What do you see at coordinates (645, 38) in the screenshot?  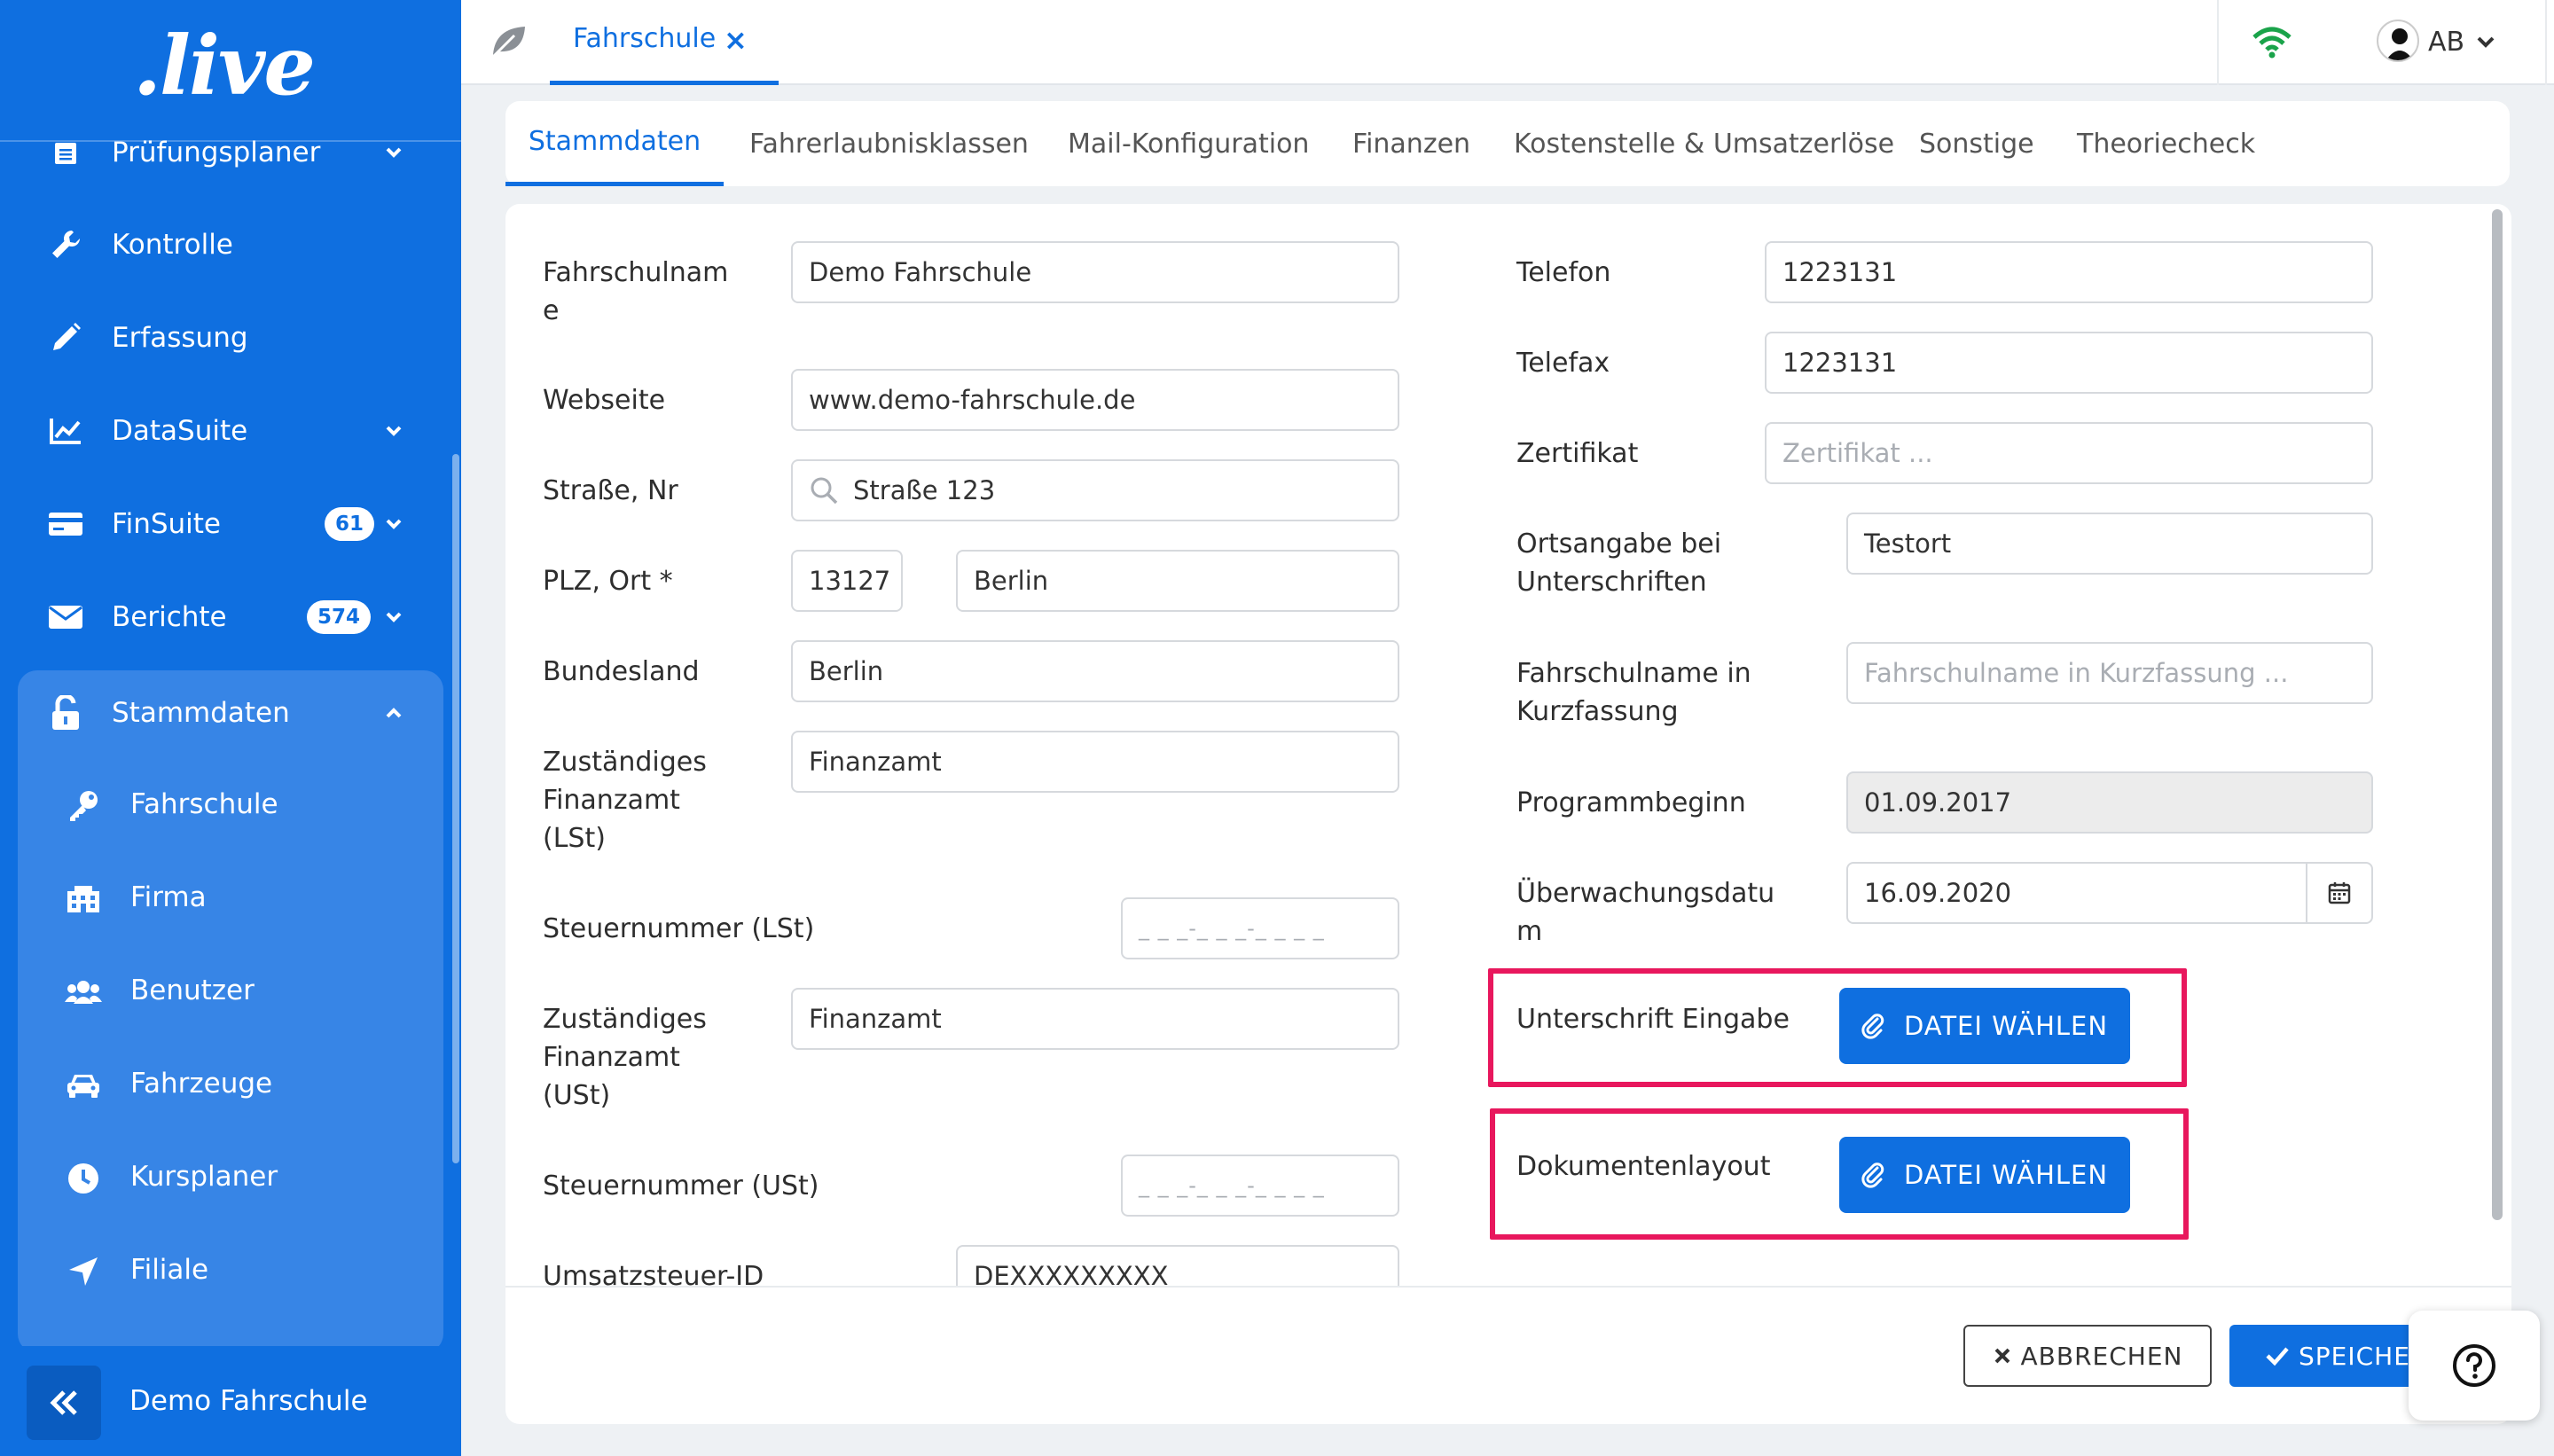 I see `tab-label: Fahrschule` at bounding box center [645, 38].